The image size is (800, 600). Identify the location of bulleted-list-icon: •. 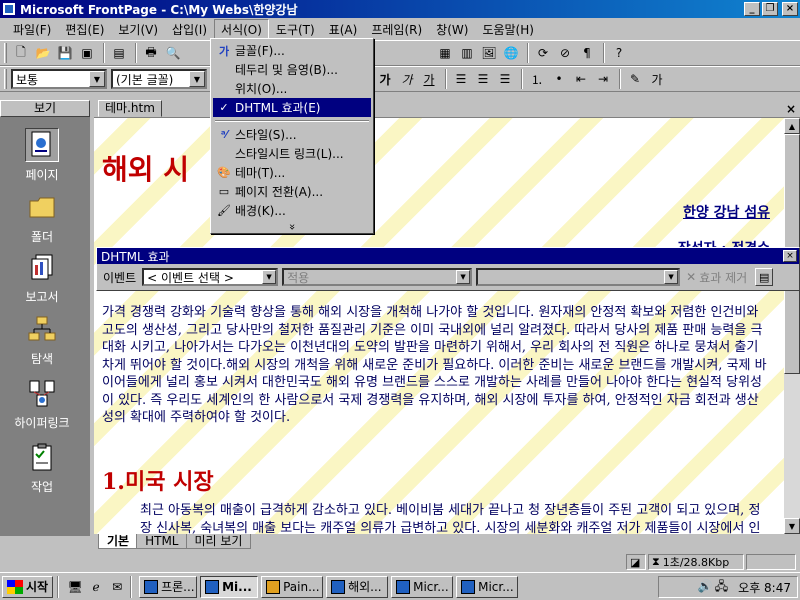
(559, 79).